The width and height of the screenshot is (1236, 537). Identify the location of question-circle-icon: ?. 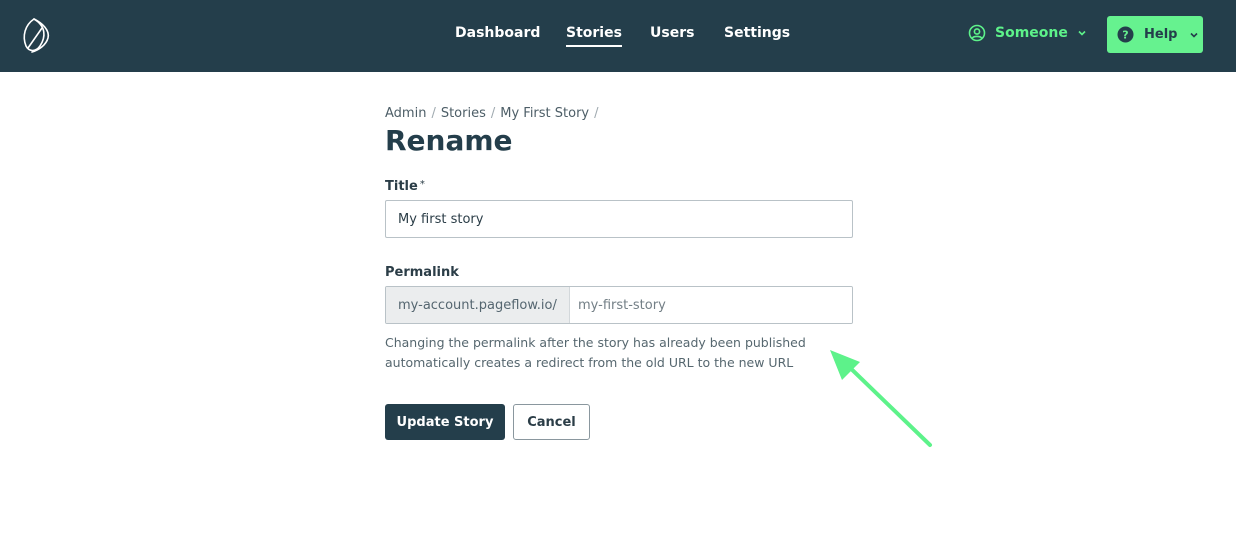
(1125, 34).